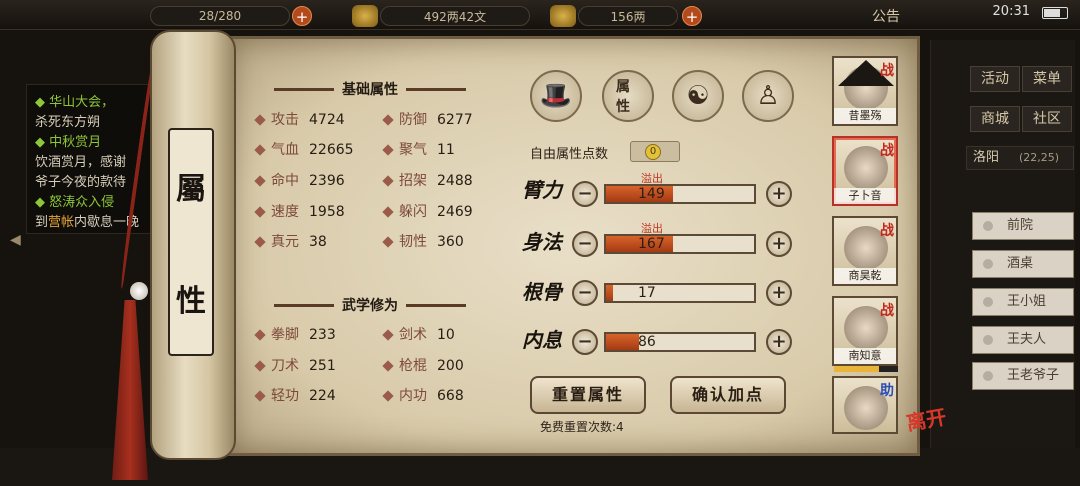  What do you see at coordinates (101, 223) in the screenshot?
I see `quest-desc: 到营帐内歇息一晚` at bounding box center [101, 223].